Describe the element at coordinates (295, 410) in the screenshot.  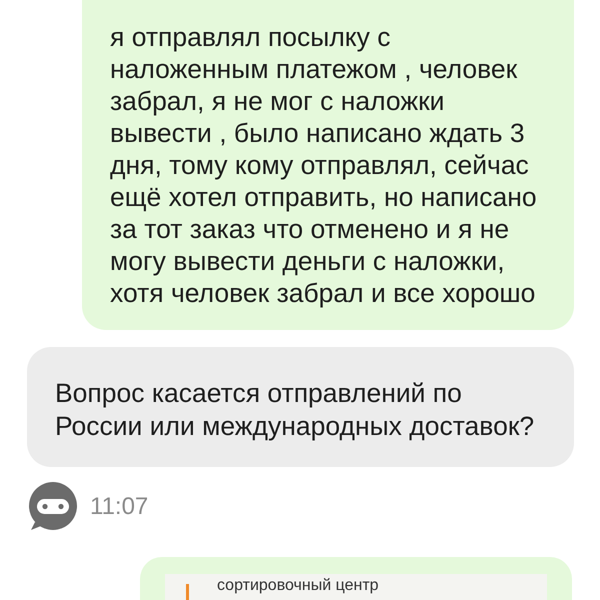
I see `message-text: Вопрос касается отправлений по России или международных доставок?` at that location.